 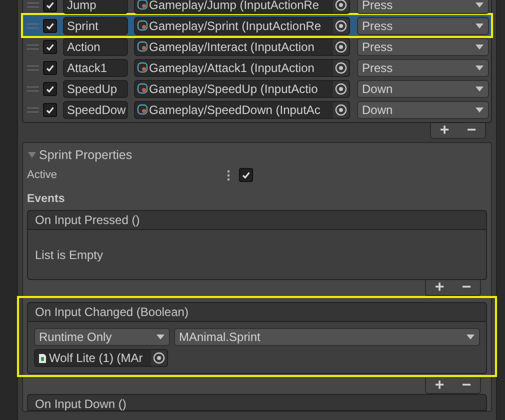 What do you see at coordinates (235, 26) in the screenshot?
I see `object-field-text: Gameplay/Sprint (InputActionRe` at bounding box center [235, 26].